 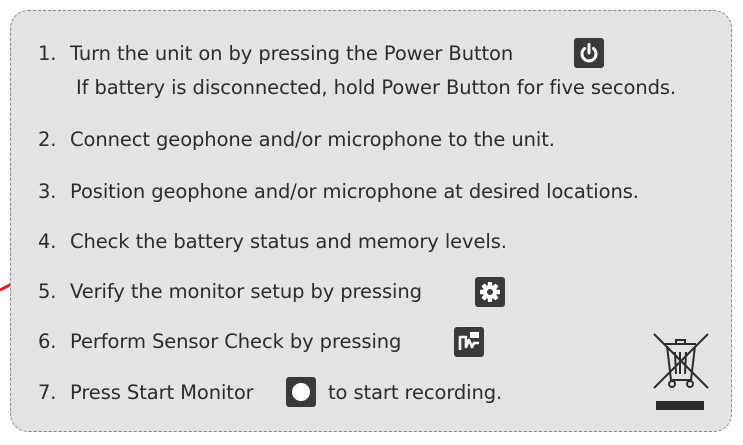 I want to click on step-number: 7., so click(x=47, y=392).